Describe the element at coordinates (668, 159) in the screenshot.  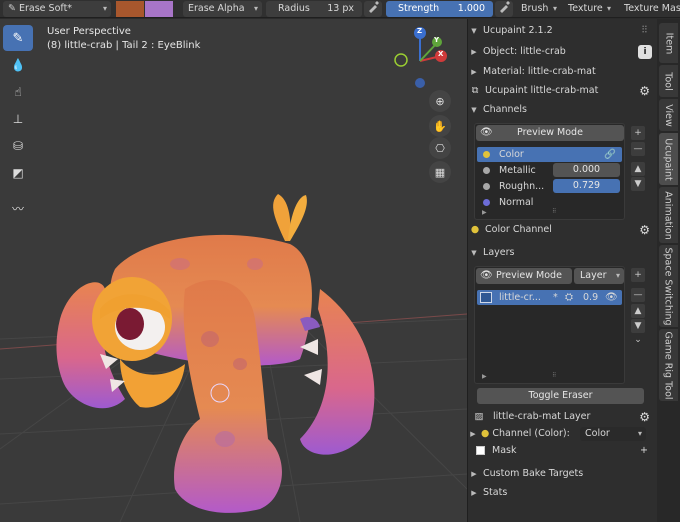
I see `tab-ucupaint: Ucupaint` at that location.